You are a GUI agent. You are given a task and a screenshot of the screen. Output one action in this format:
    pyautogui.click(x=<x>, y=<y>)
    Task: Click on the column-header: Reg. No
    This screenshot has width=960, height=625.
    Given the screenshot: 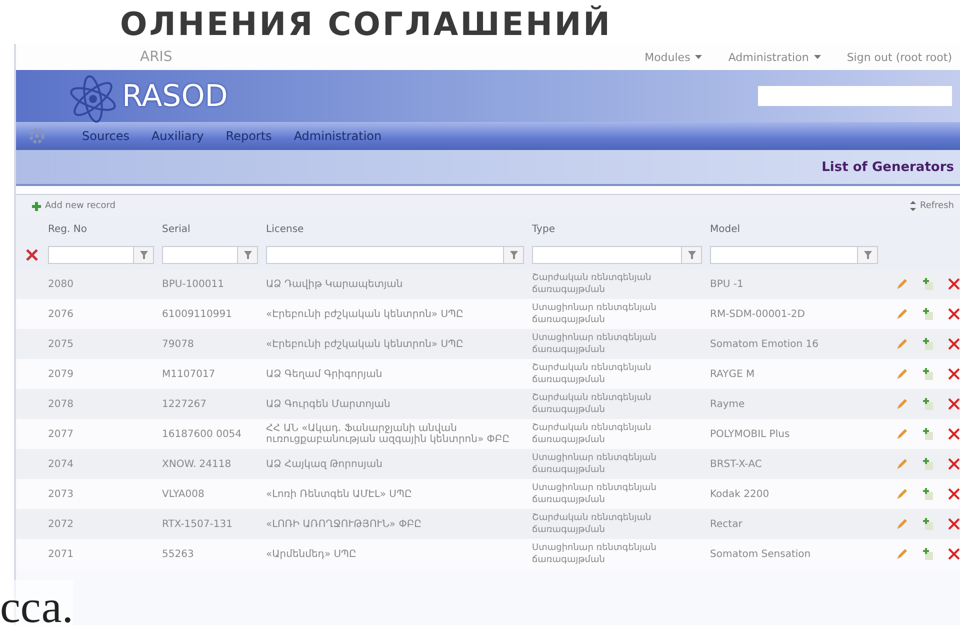 What is the action you would take?
    pyautogui.click(x=105, y=229)
    